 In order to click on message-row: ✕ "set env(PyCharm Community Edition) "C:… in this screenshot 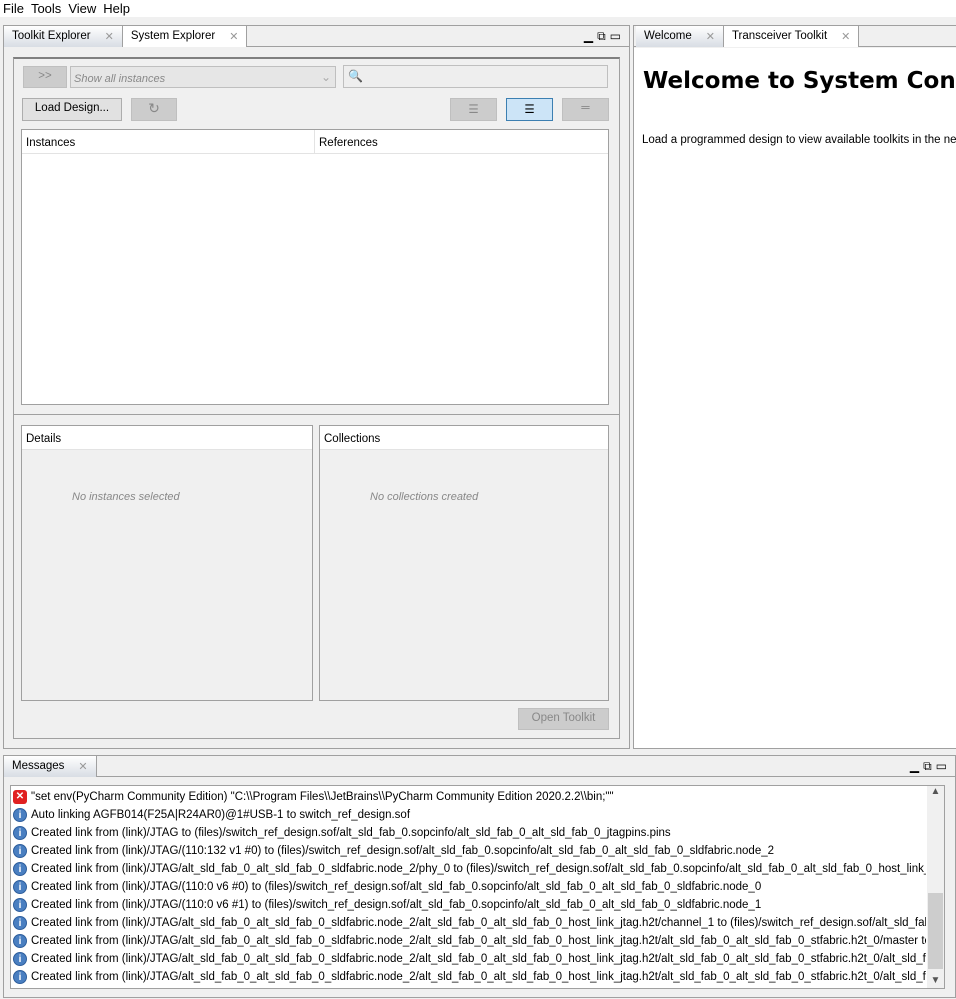, I will do `click(469, 797)`.